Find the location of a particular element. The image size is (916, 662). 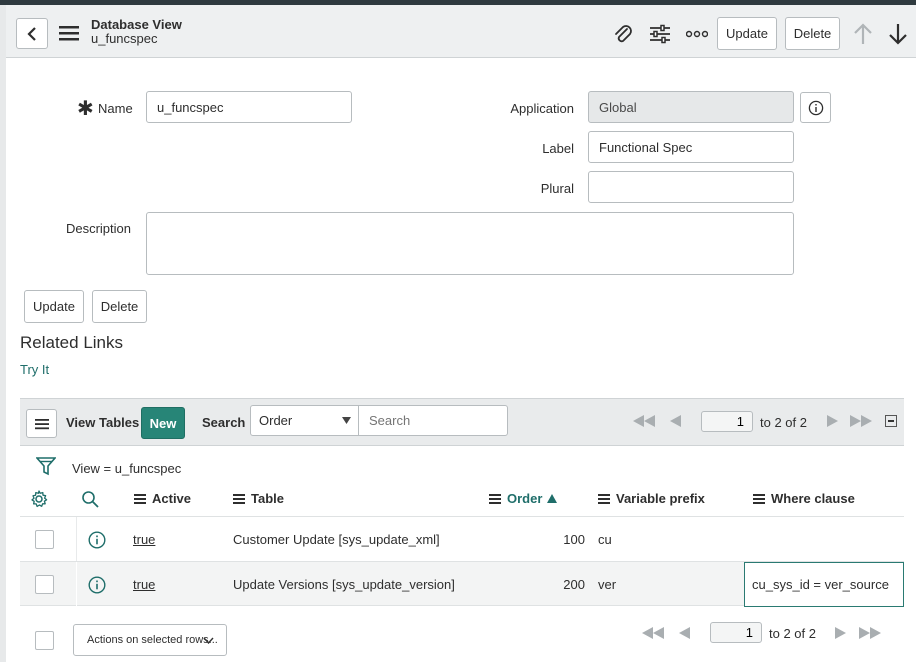

name-input is located at coordinates (249, 107).